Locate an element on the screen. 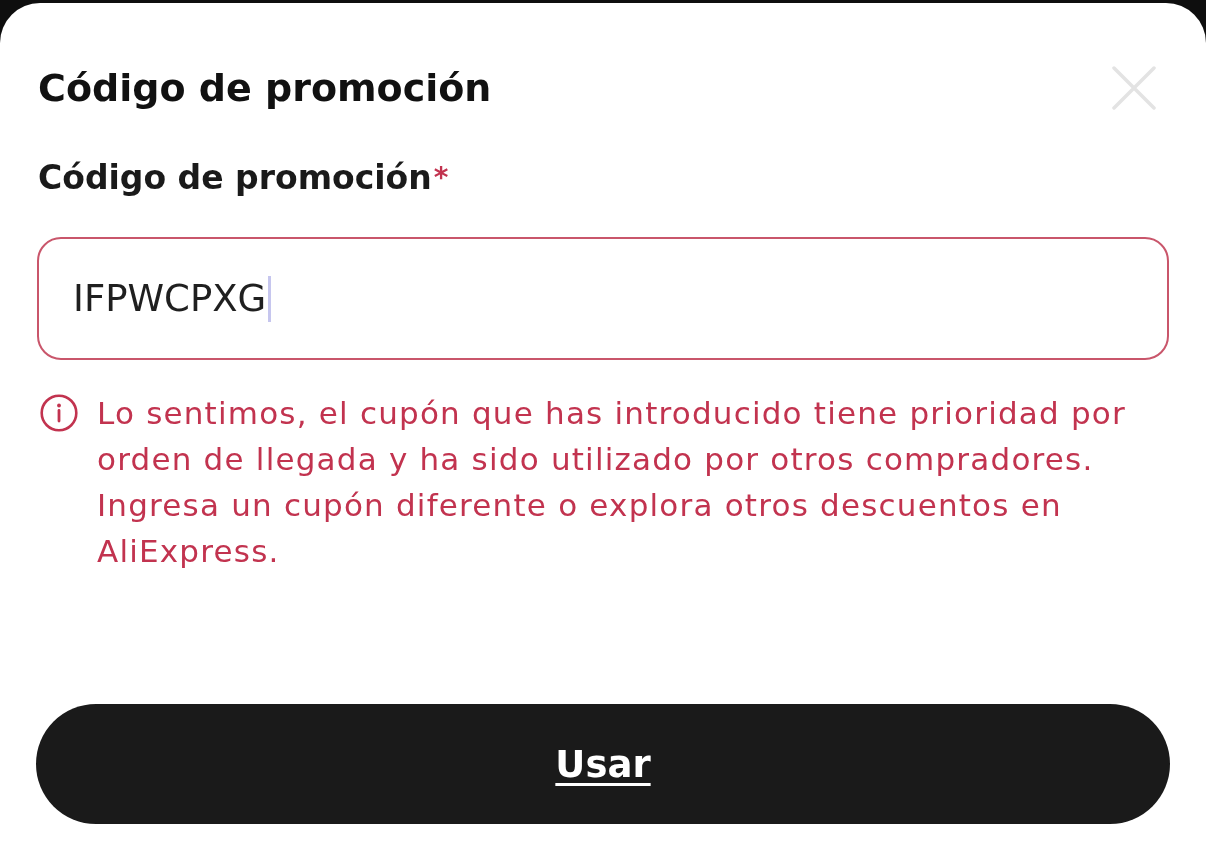  required-mark: * is located at coordinates (441, 178).